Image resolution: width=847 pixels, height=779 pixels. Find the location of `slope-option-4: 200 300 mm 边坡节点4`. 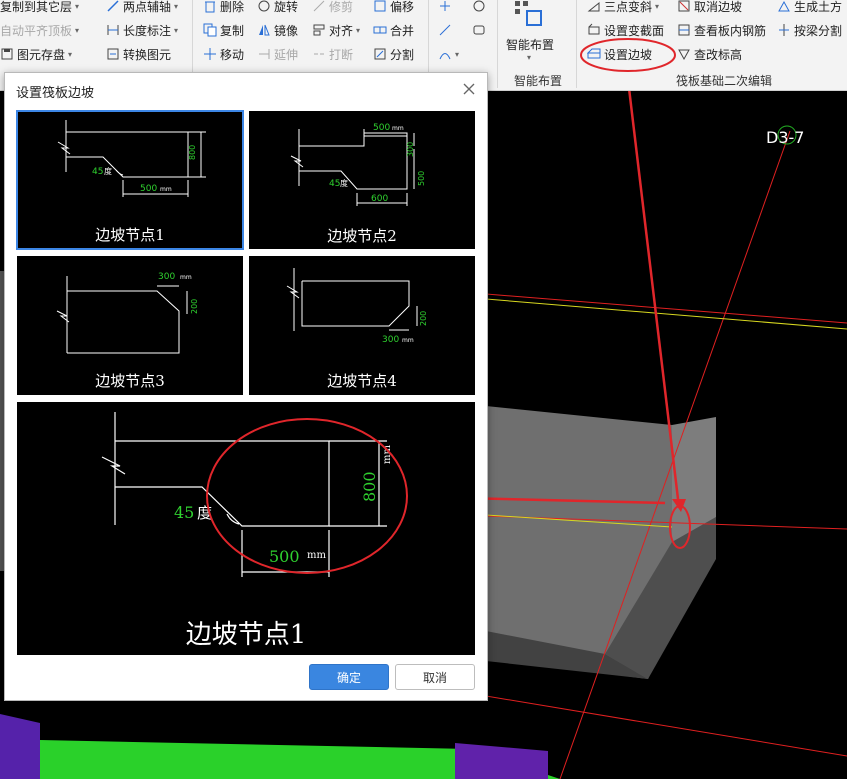

slope-option-4: 200 300 mm 边坡节点4 is located at coordinates (362, 325).